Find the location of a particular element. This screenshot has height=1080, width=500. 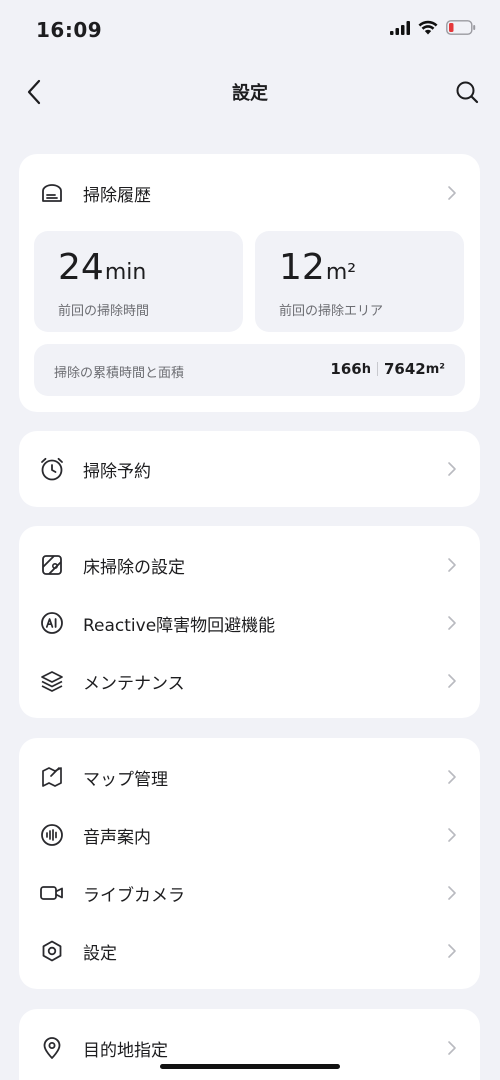

device-settings-label: 設定 is located at coordinates (100, 953).